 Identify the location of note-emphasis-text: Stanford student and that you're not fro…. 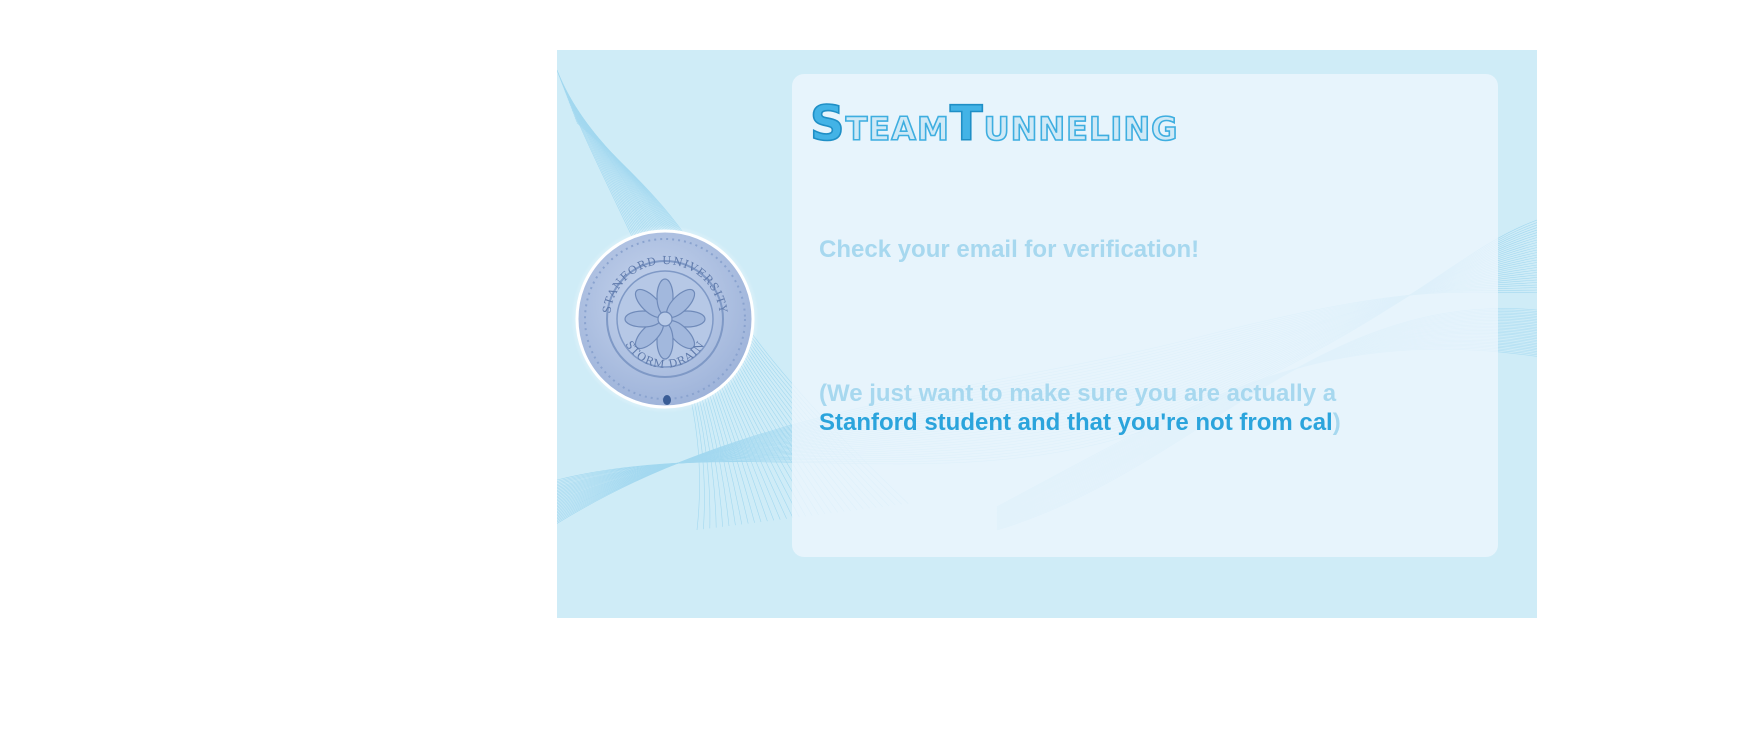
(1076, 422).